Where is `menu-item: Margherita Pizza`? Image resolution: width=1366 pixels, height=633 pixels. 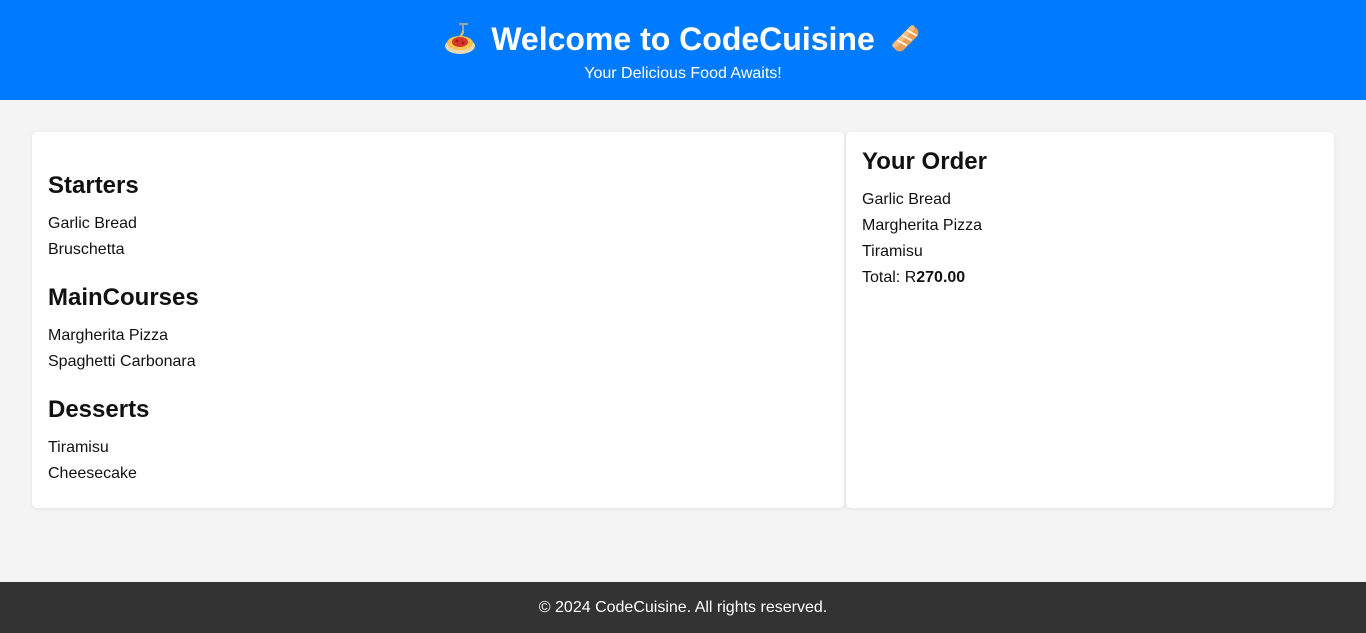
menu-item: Margherita Pizza is located at coordinates (108, 336).